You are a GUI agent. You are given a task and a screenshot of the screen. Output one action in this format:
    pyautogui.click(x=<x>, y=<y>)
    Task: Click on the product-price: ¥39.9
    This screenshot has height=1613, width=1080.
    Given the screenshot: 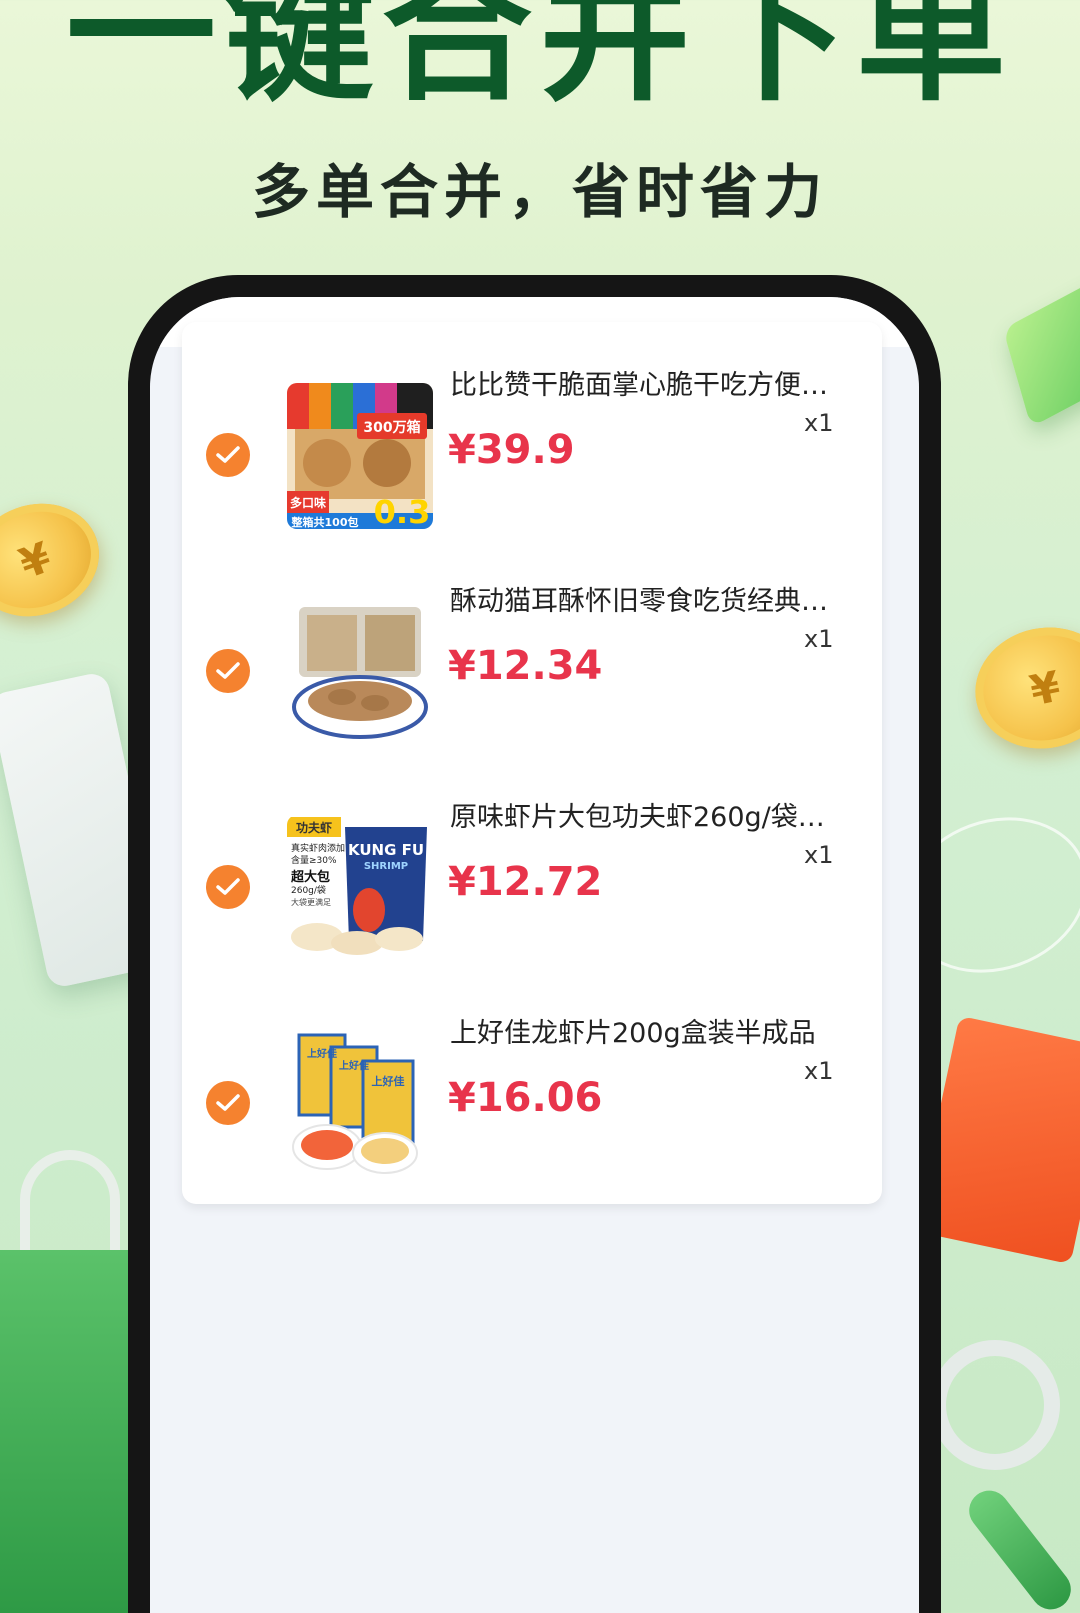 What is the action you would take?
    pyautogui.click(x=511, y=450)
    